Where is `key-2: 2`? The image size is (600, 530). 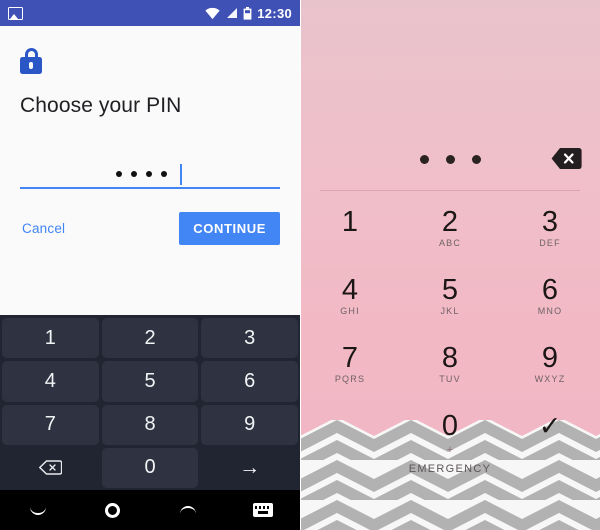
key-2: 2 is located at coordinates (150, 338).